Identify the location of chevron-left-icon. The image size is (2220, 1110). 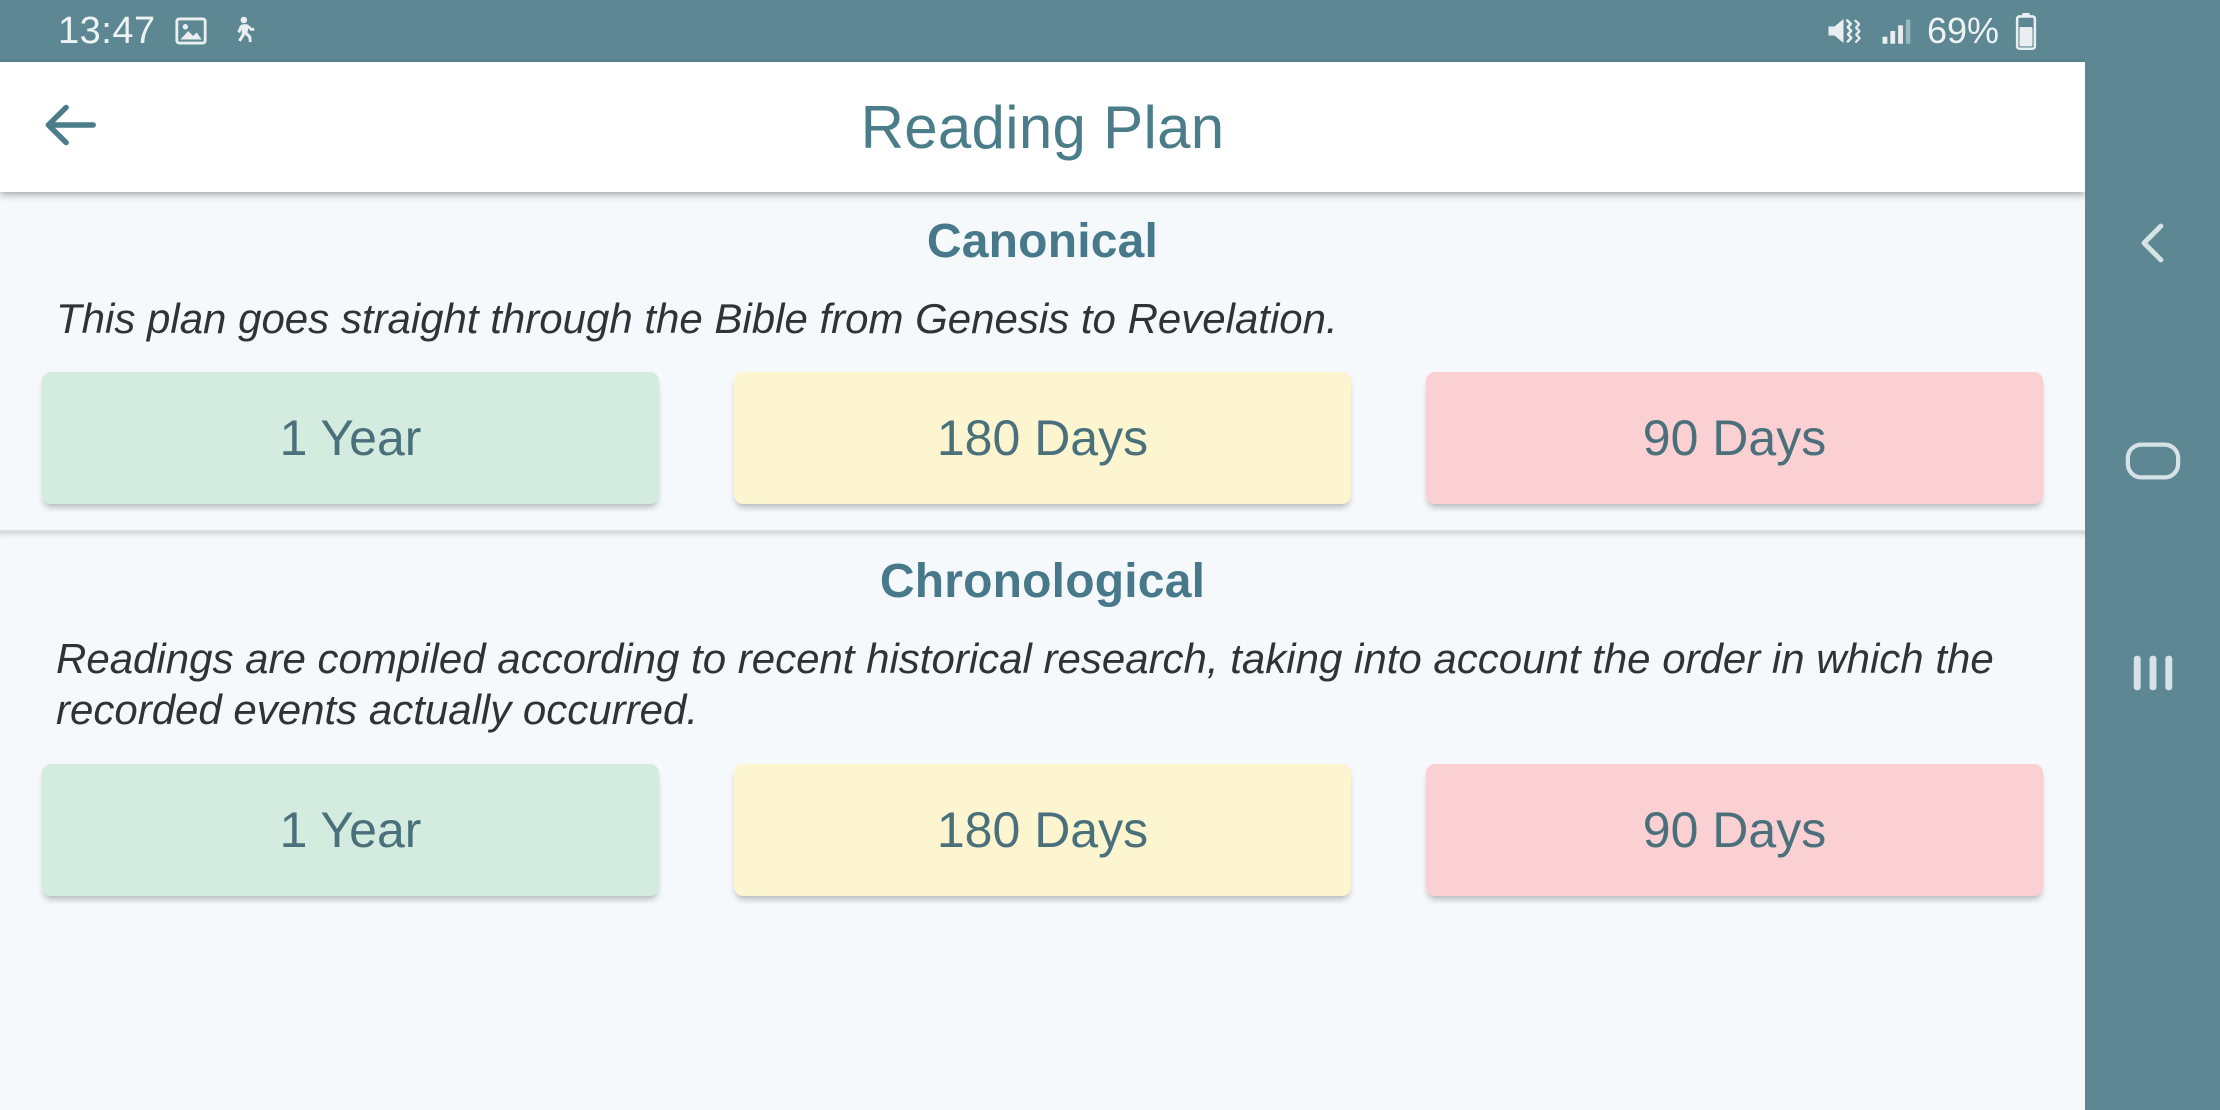
(2153, 245).